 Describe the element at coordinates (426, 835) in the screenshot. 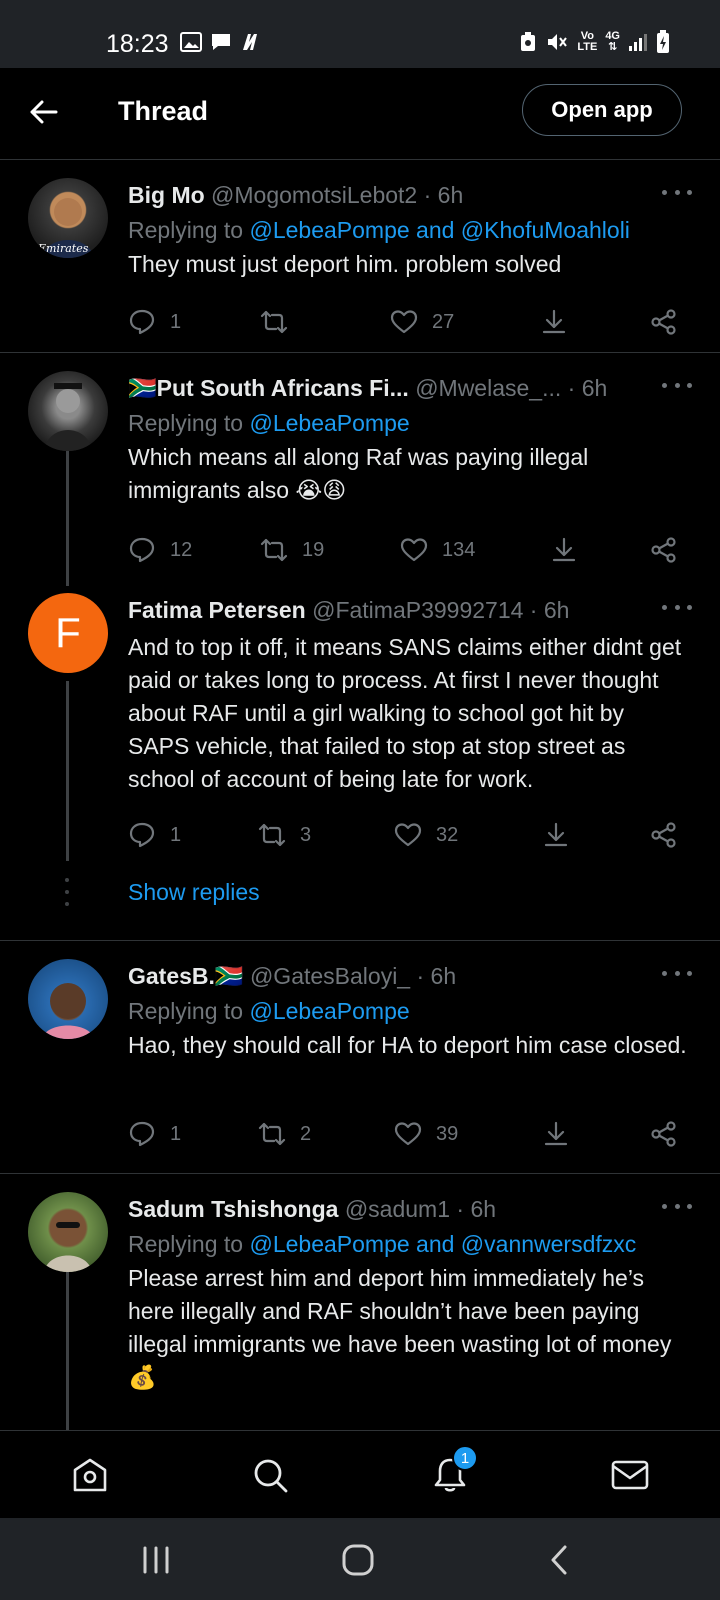

I see `like-button: 32` at that location.